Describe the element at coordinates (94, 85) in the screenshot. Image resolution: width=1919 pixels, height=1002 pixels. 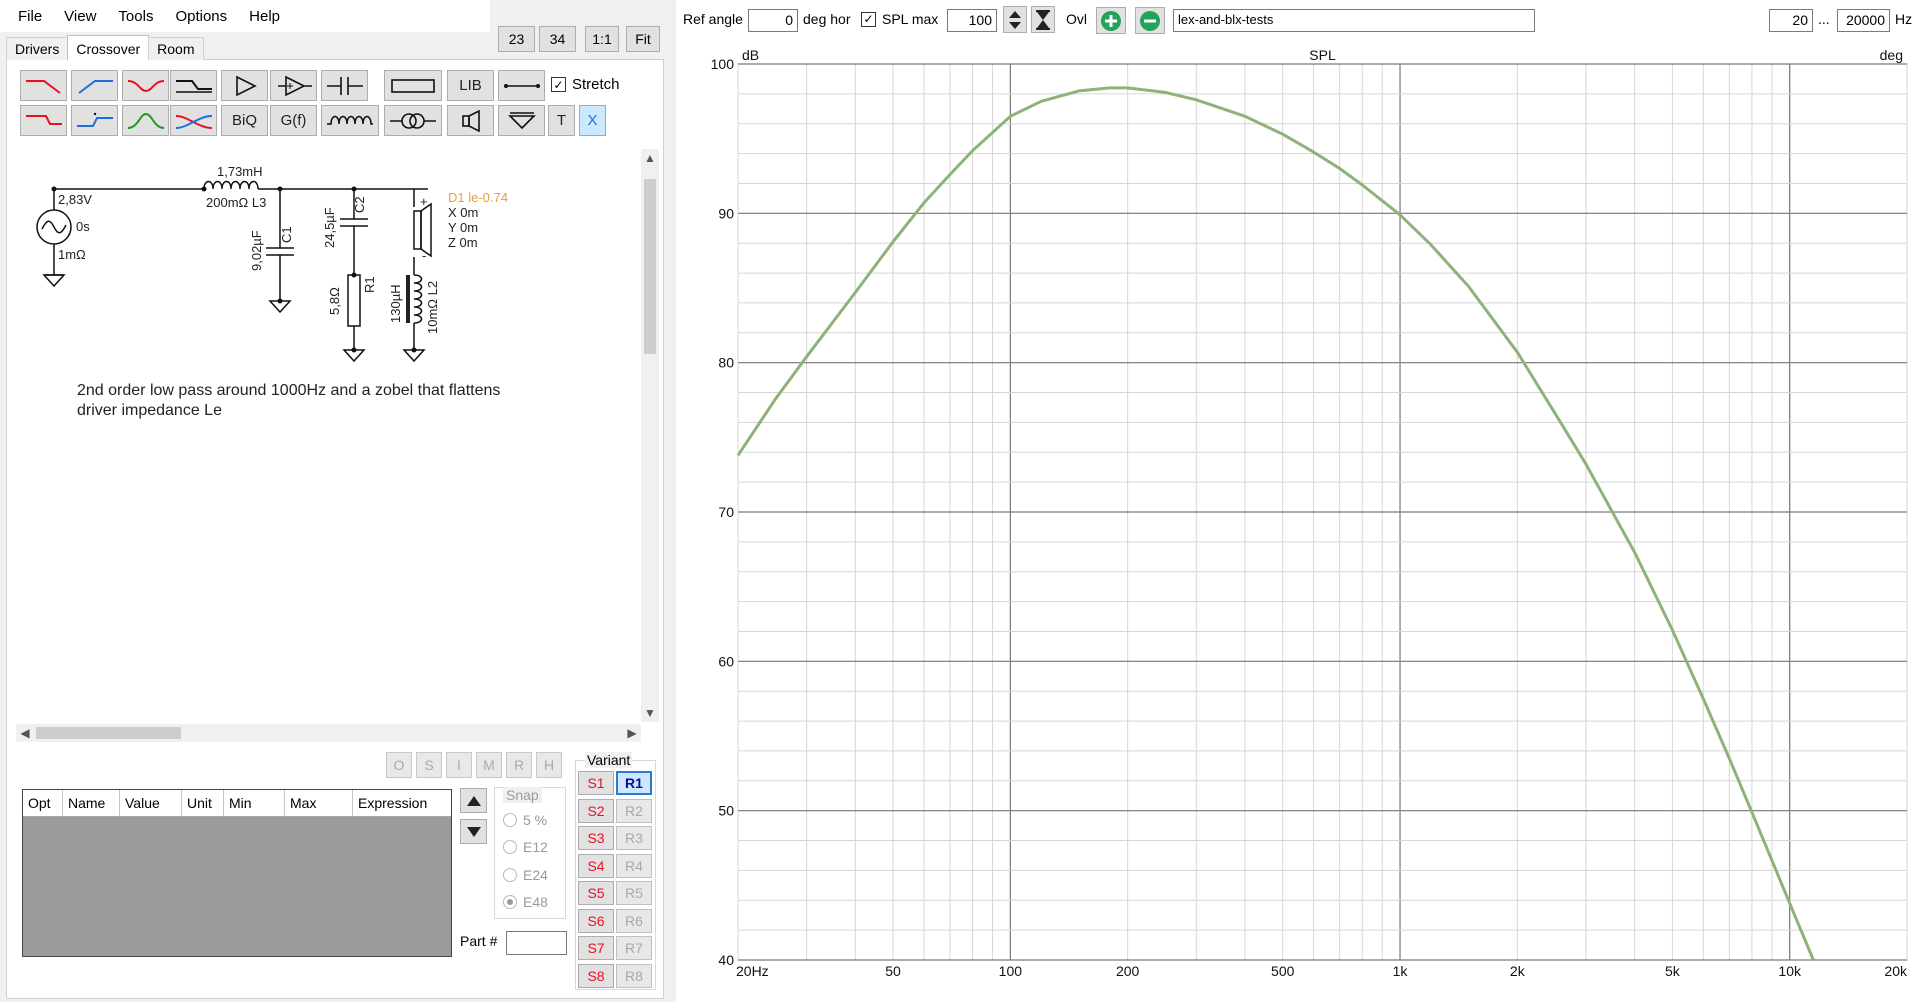
I see `highpass-filter-tool` at that location.